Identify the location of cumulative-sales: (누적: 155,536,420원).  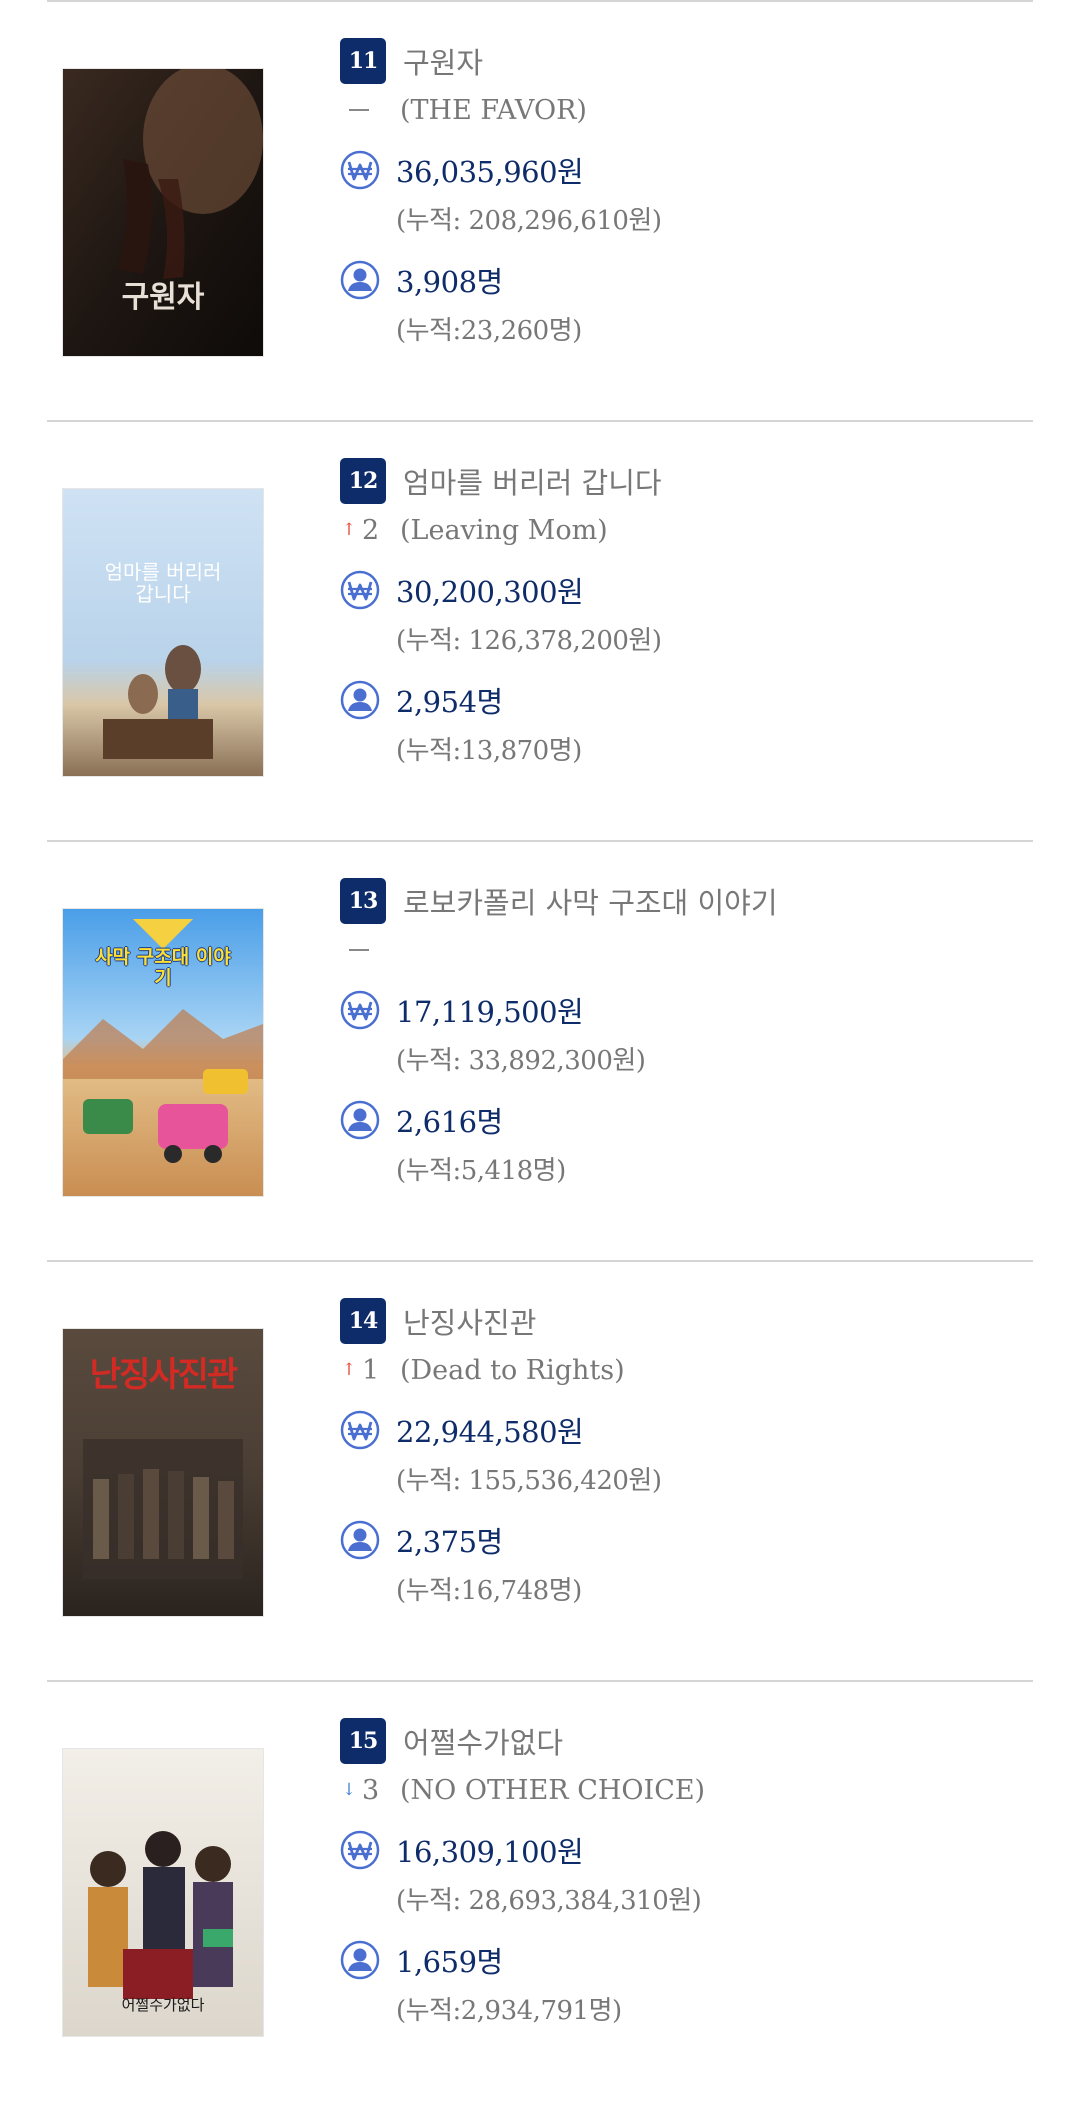
(529, 1480).